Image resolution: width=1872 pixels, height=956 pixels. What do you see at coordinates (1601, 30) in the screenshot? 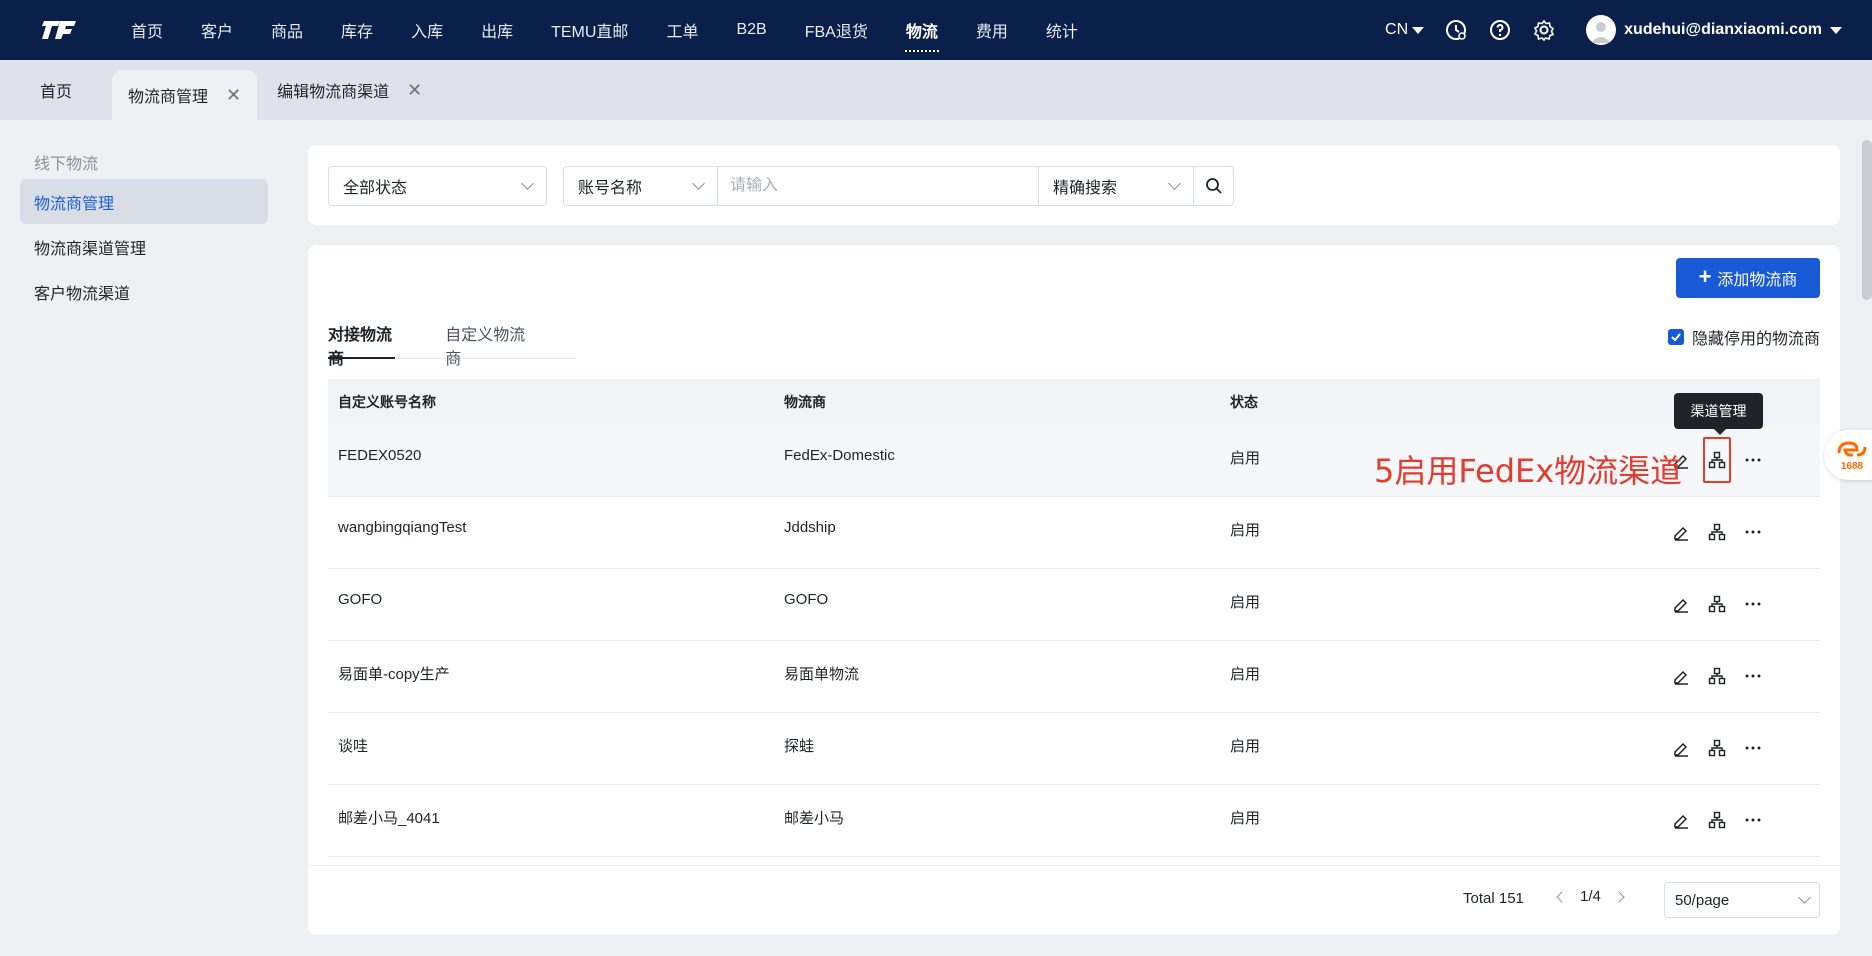
I see `avatar` at bounding box center [1601, 30].